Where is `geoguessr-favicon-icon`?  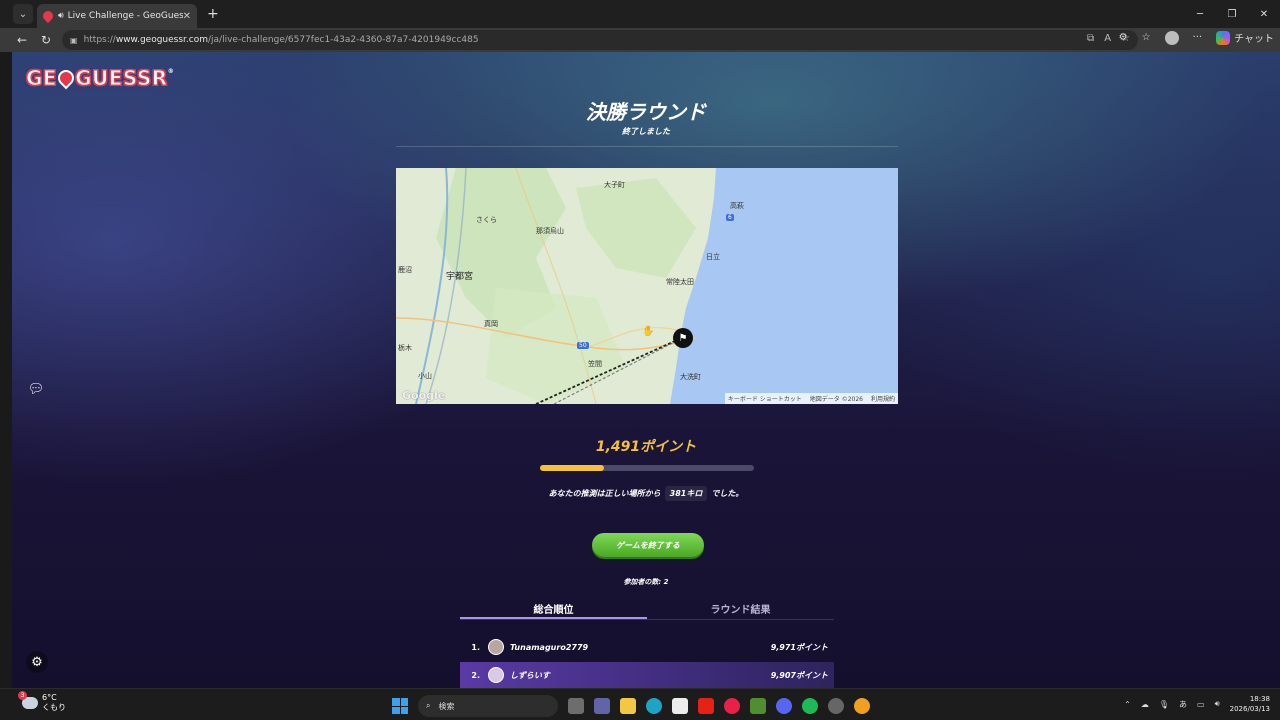
geoguessr-favicon-icon is located at coordinates (48, 16).